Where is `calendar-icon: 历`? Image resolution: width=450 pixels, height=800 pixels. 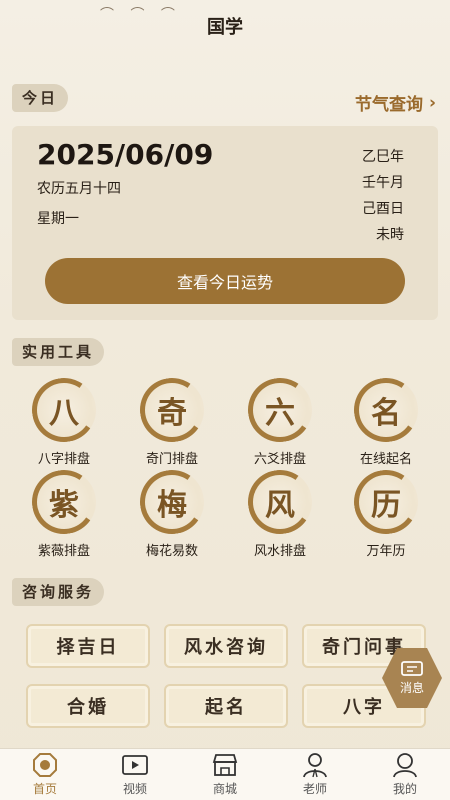
calendar-icon: 历 is located at coordinates (386, 502).